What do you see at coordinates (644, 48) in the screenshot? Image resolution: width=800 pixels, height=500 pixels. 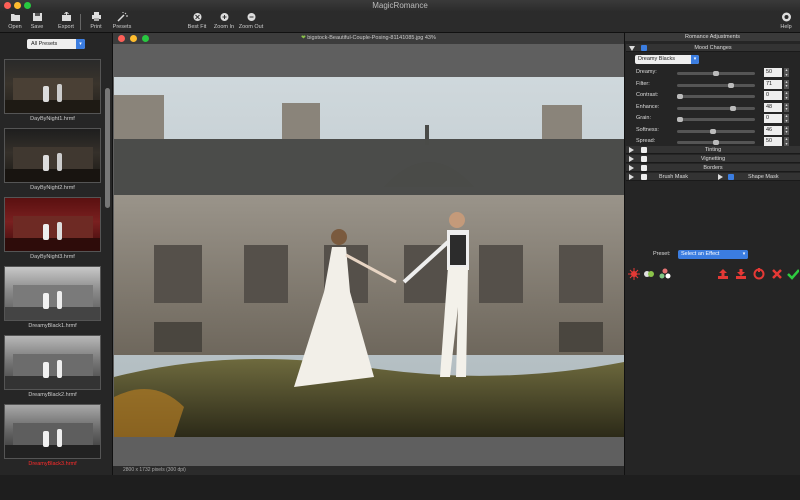 I see `mood-enabled-checkbox` at bounding box center [644, 48].